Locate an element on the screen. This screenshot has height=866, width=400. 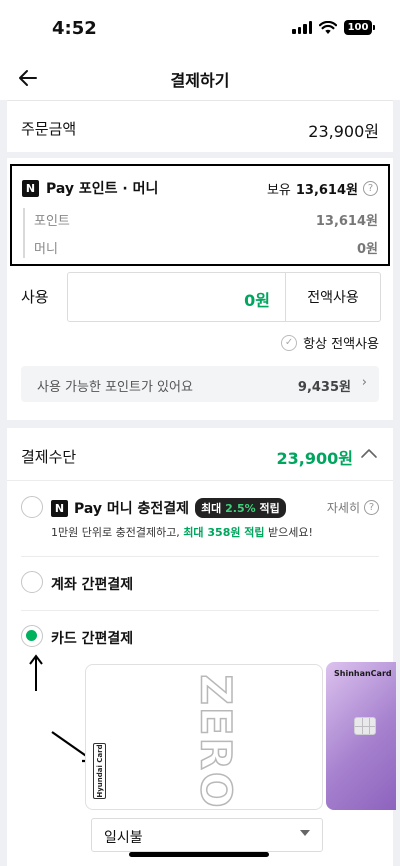
payment-method-title: 결제수단 is located at coordinates (49, 457).